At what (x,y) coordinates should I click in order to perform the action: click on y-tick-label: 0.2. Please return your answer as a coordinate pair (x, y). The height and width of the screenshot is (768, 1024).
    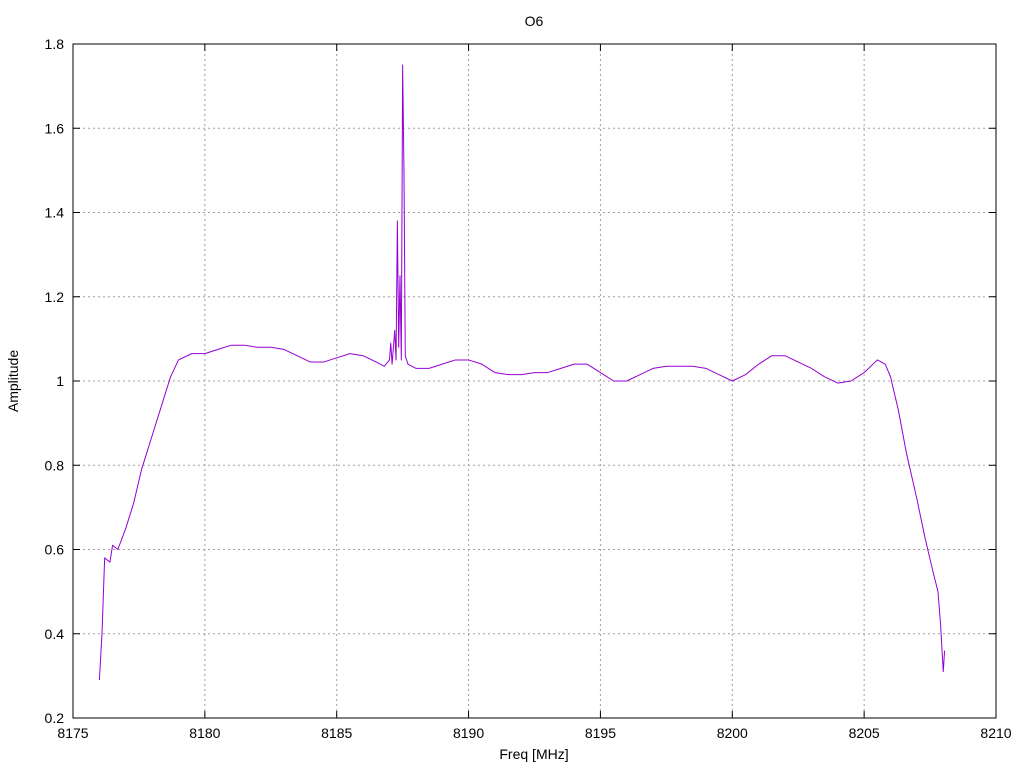
    Looking at the image, I should click on (55, 718).